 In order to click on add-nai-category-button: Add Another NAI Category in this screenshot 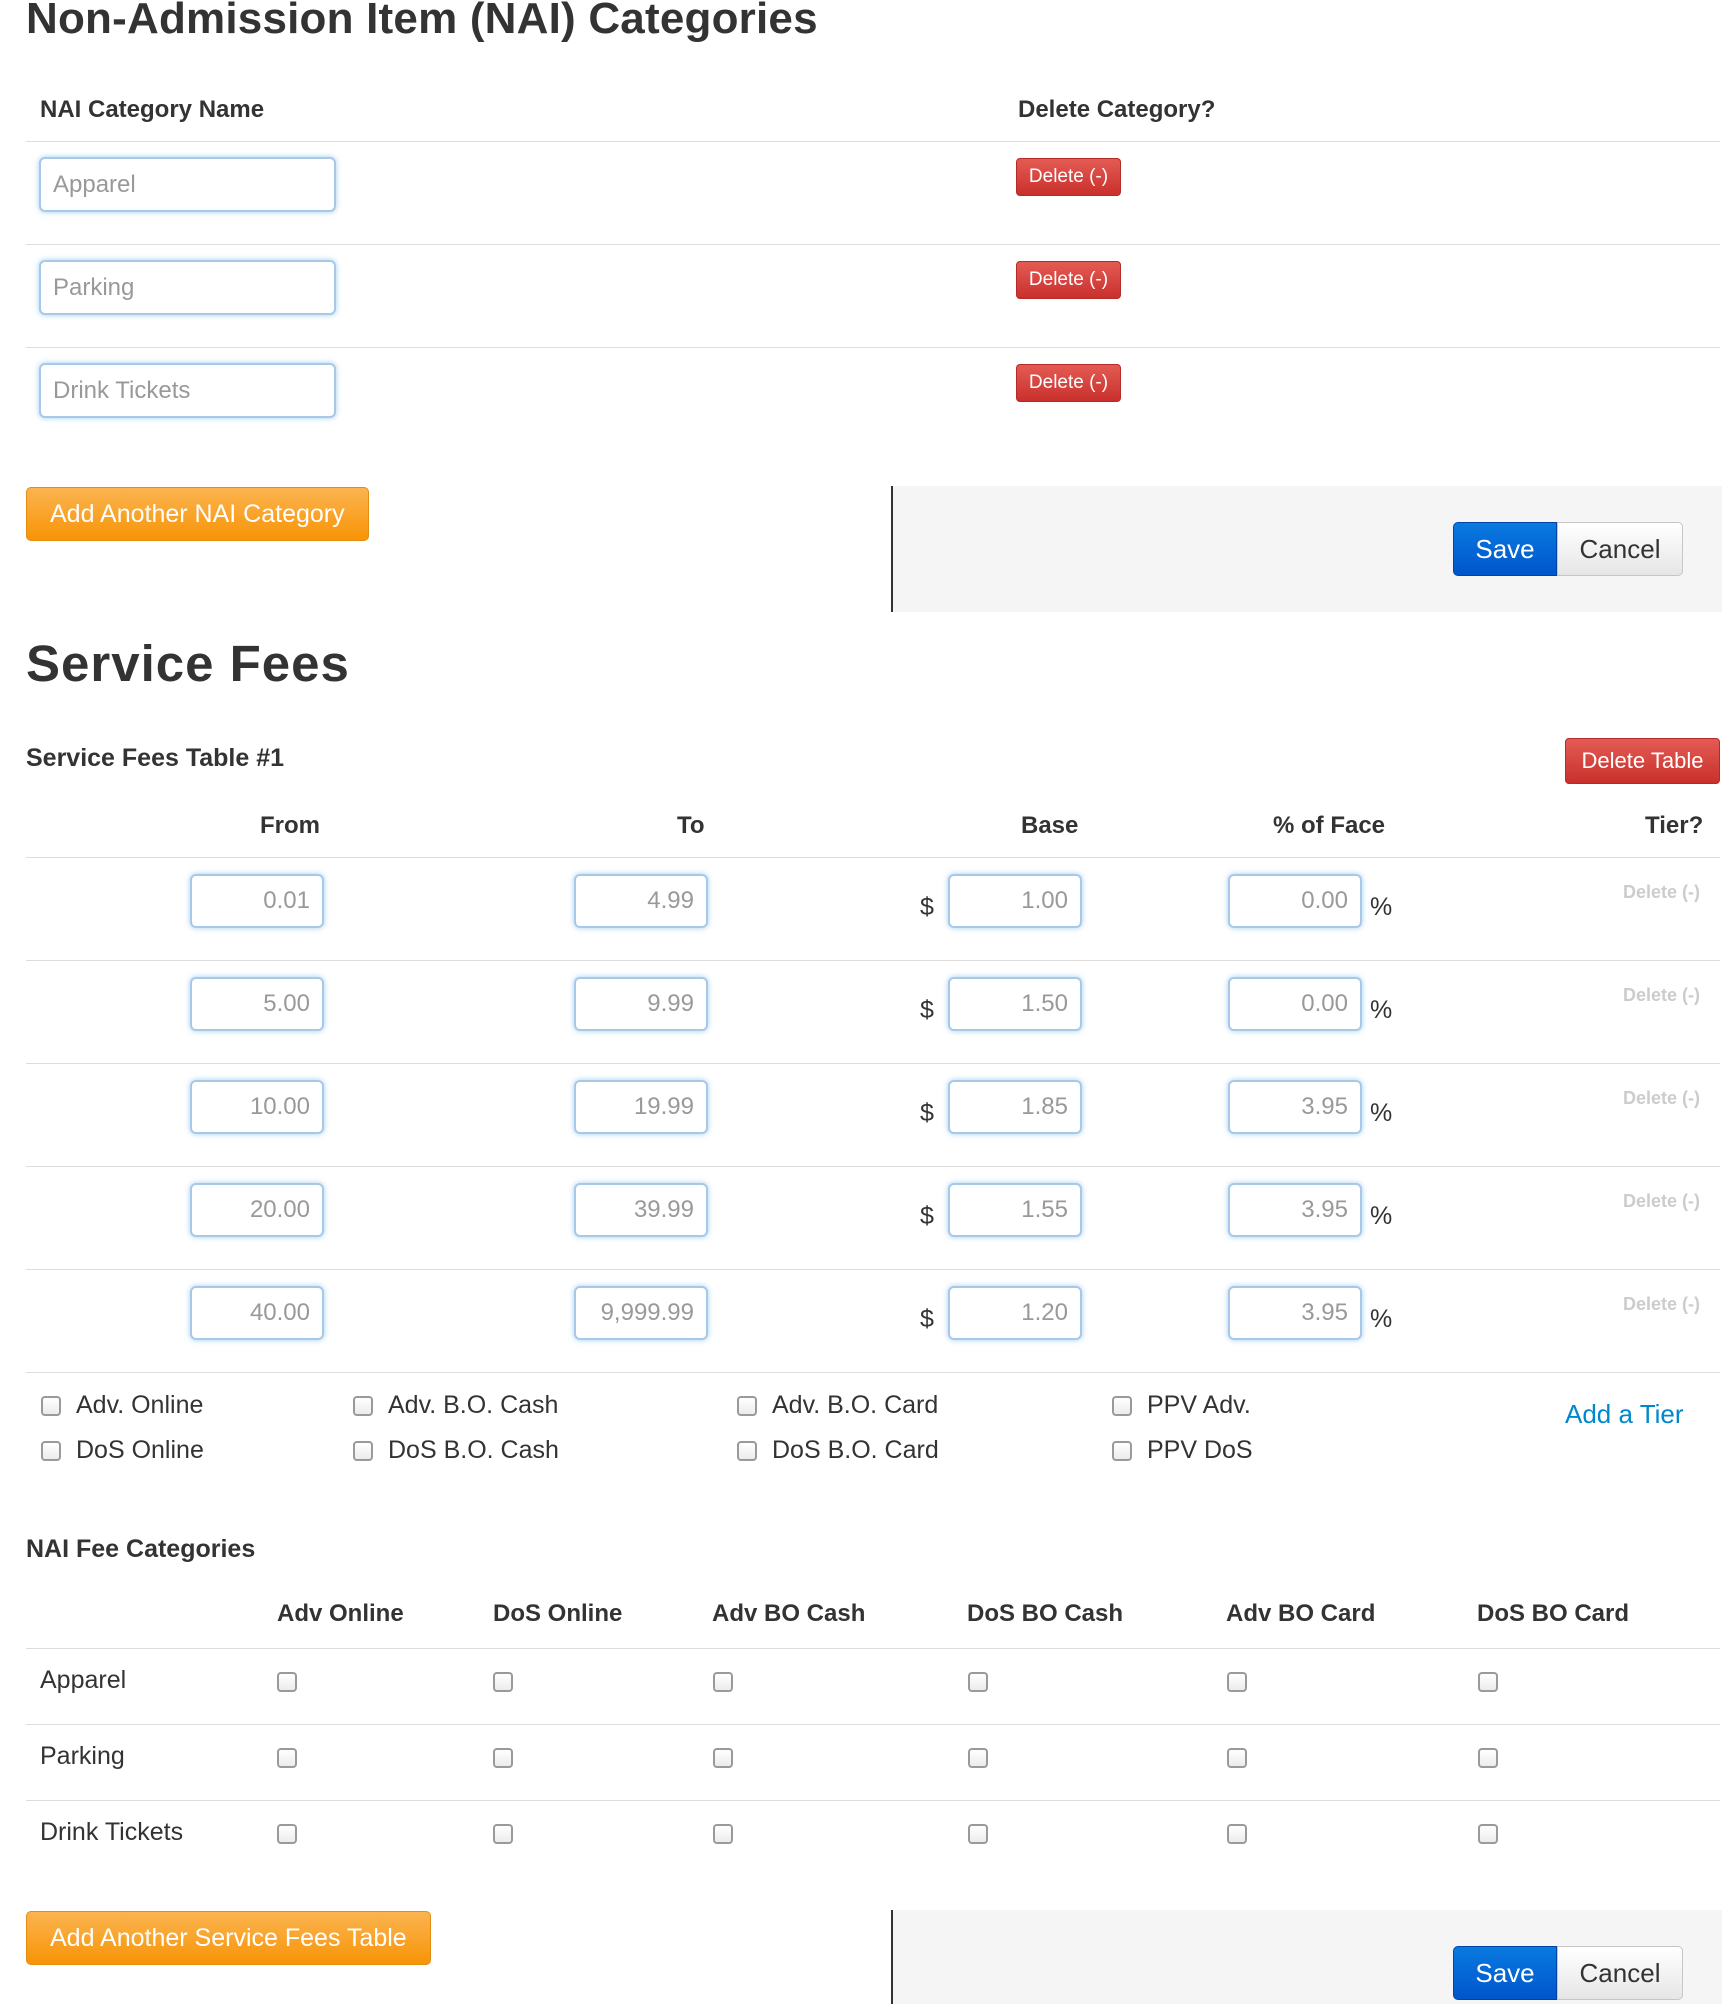, I will do `click(197, 514)`.